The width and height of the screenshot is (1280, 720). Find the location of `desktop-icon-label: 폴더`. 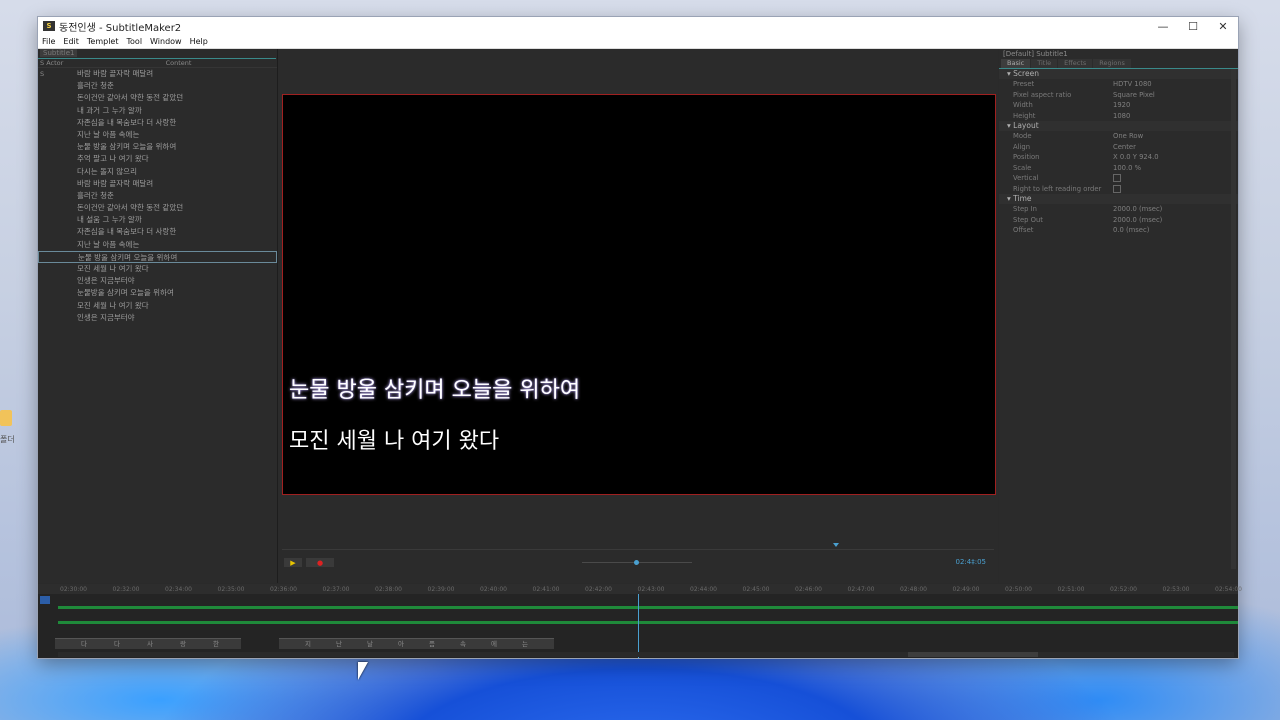

desktop-icon-label: 폴더 is located at coordinates (7, 439).